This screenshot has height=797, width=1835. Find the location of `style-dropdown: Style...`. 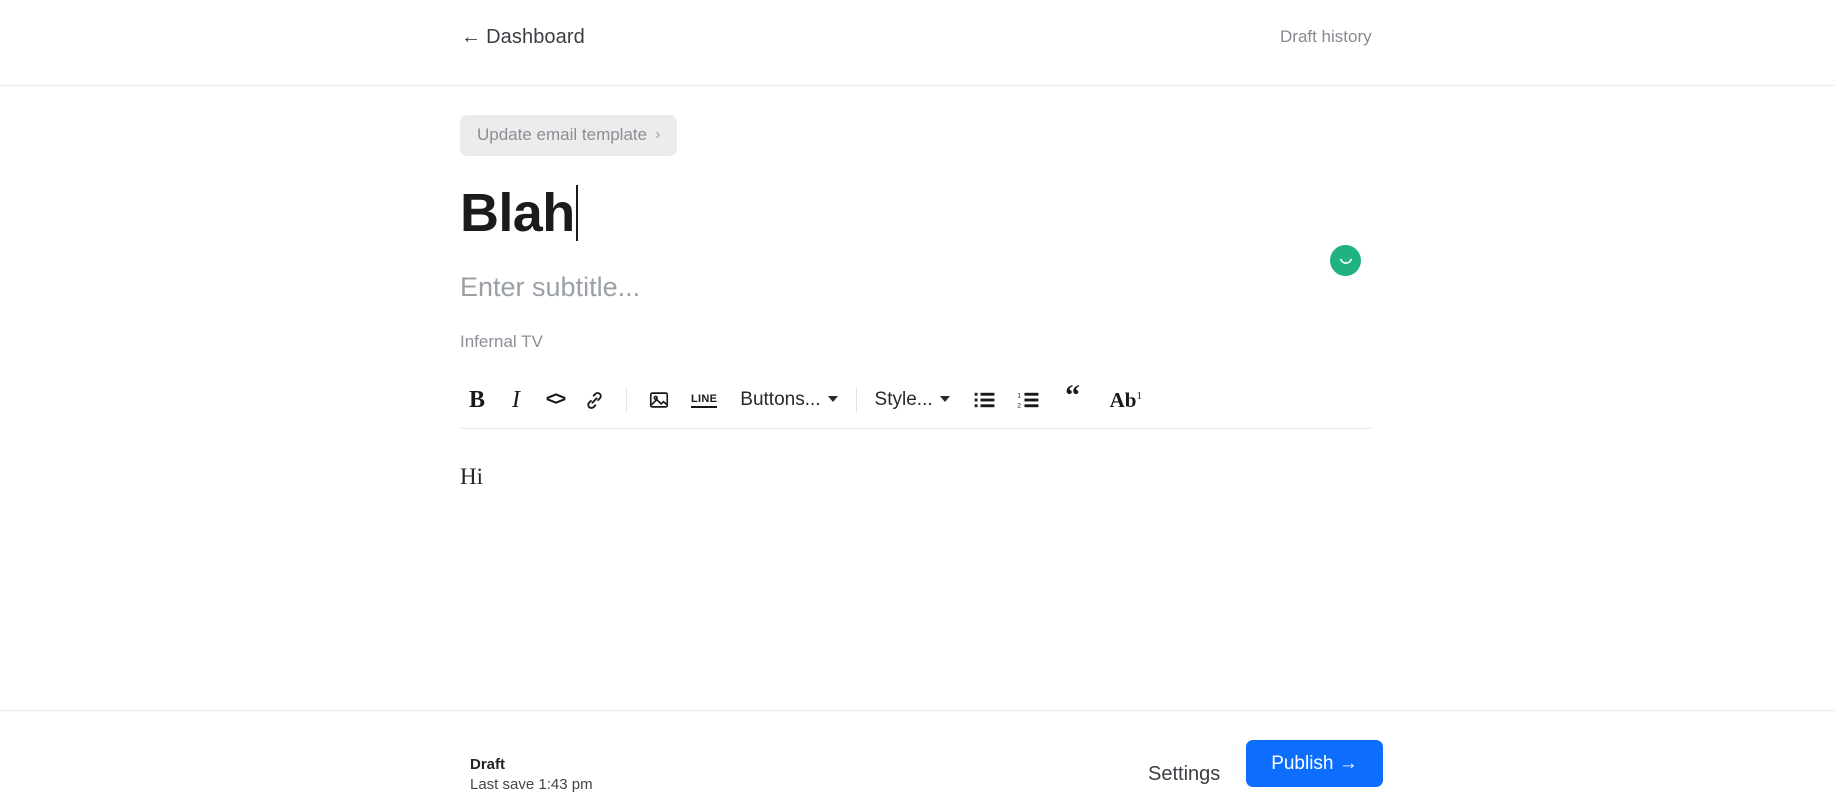

style-dropdown: Style... is located at coordinates (912, 400).